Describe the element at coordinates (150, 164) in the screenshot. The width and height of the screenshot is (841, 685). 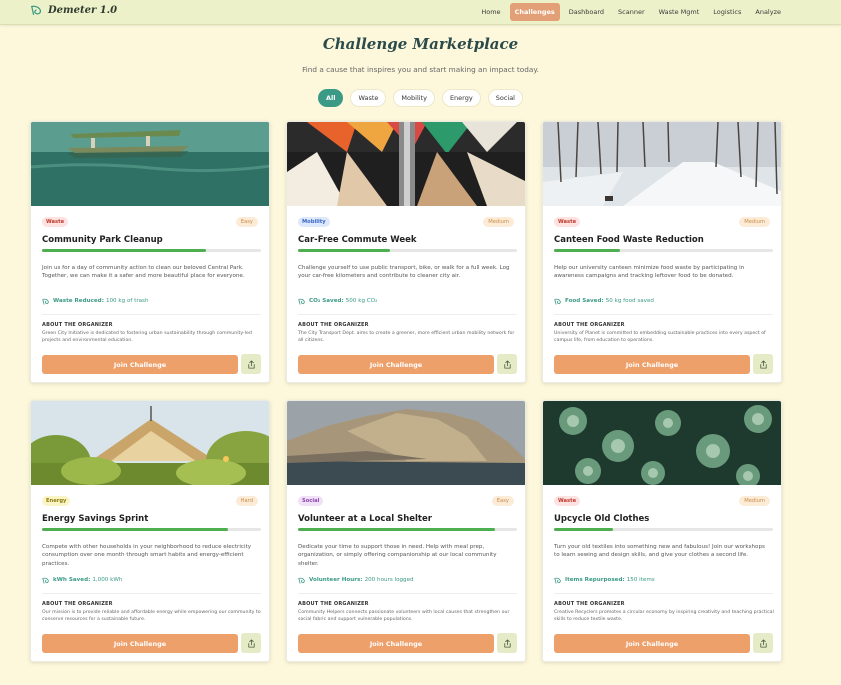
I see `challenge-image-canoe` at that location.